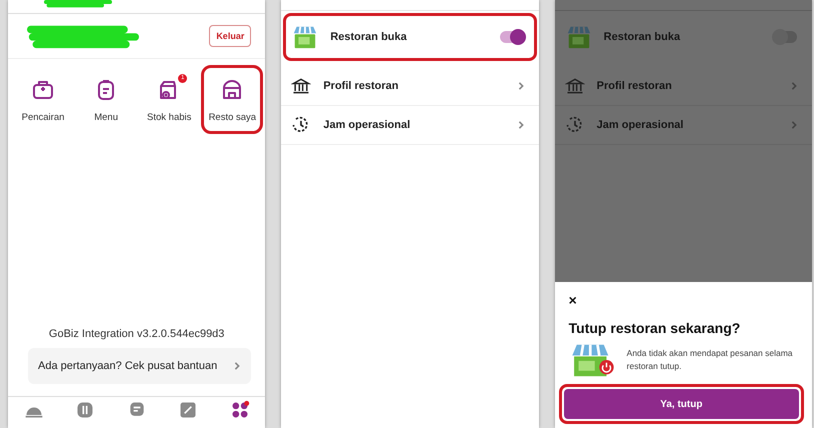 Image resolution: width=814 pixels, height=428 pixels. What do you see at coordinates (240, 410) in the screenshot?
I see `grid-icon` at bounding box center [240, 410].